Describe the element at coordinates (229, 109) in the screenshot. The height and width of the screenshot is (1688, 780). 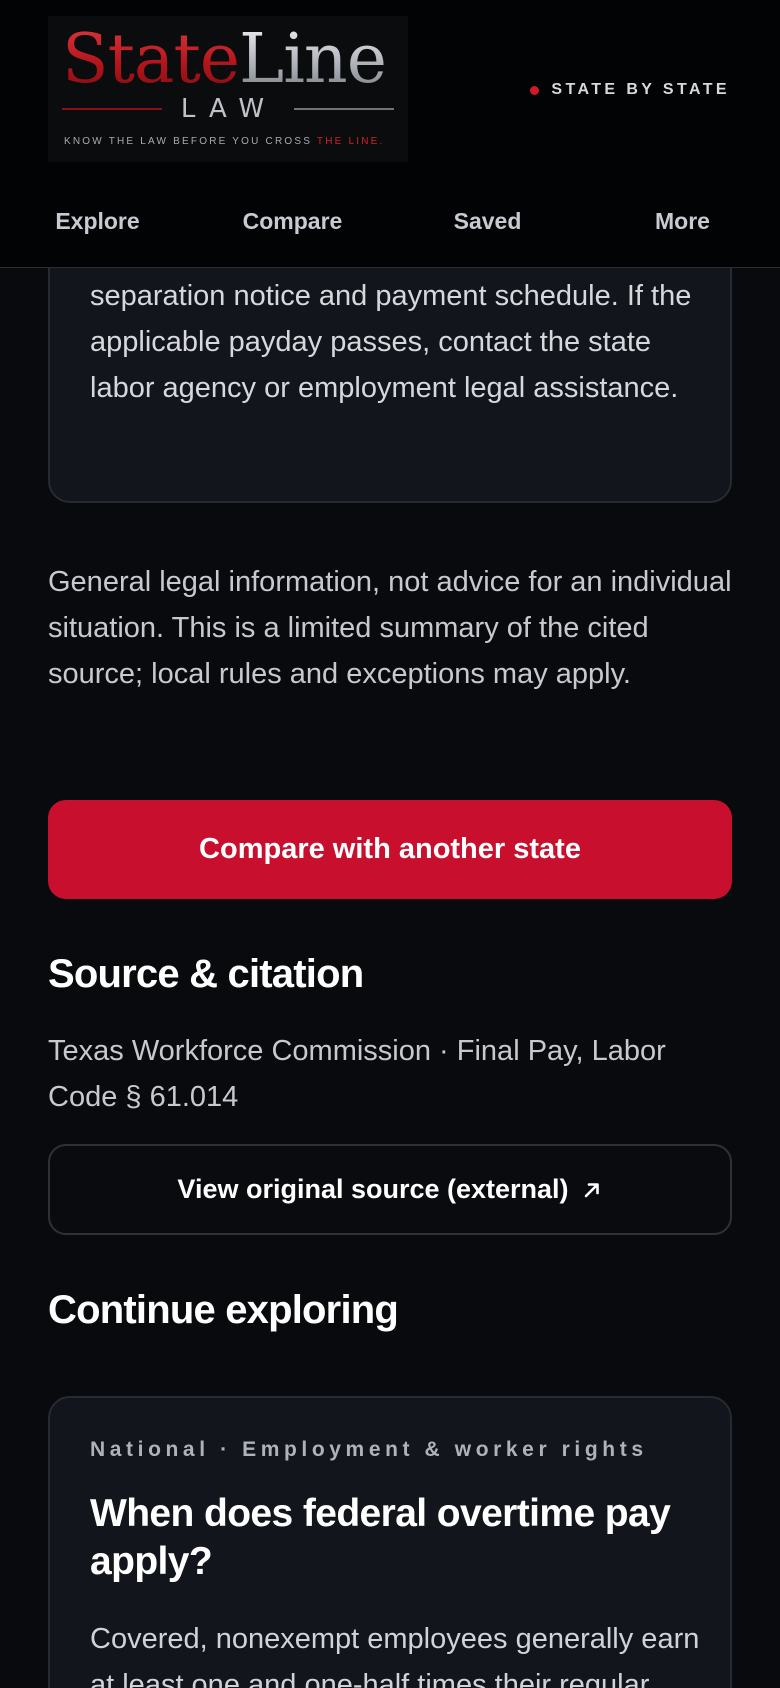
I see `logo-subtitle: LAW` at that location.